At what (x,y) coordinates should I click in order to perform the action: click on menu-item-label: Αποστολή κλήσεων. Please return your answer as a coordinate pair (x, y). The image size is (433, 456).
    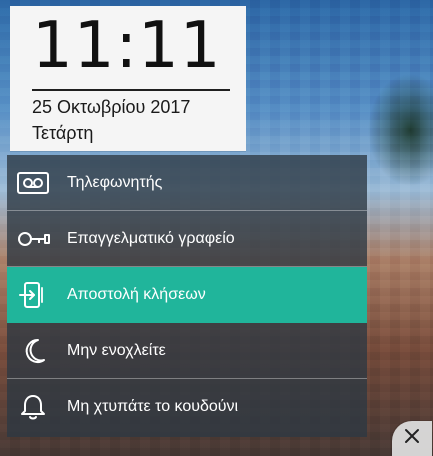
    Looking at the image, I should click on (136, 294).